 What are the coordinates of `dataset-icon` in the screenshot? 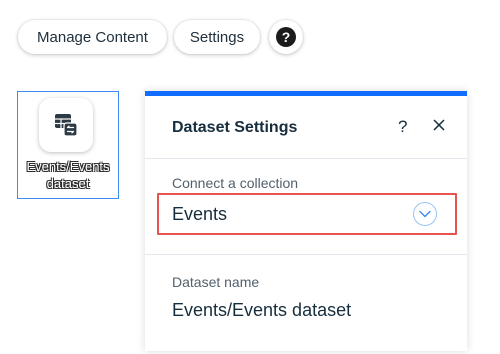 It's located at (66, 125).